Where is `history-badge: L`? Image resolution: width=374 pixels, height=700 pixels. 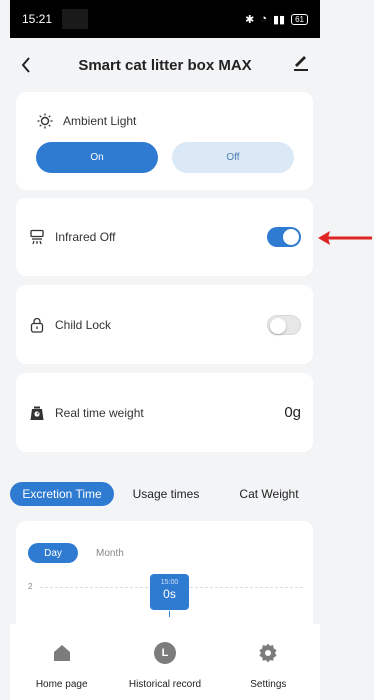 history-badge: L is located at coordinates (164, 653).